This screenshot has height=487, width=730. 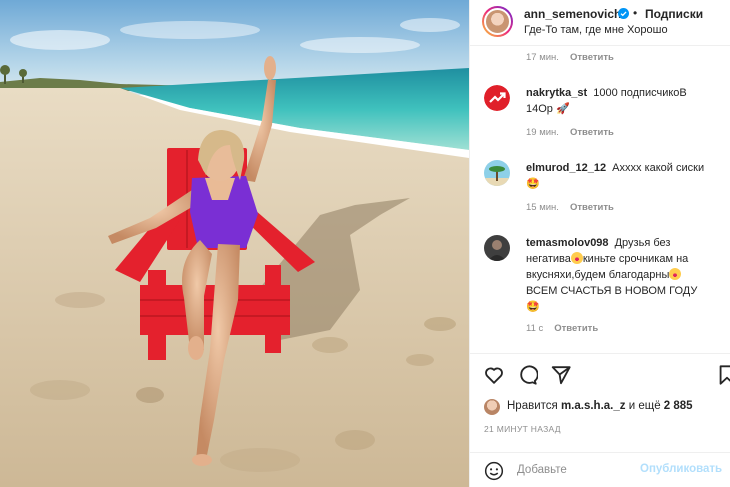 I want to click on comment-icon, so click(x=527, y=375).